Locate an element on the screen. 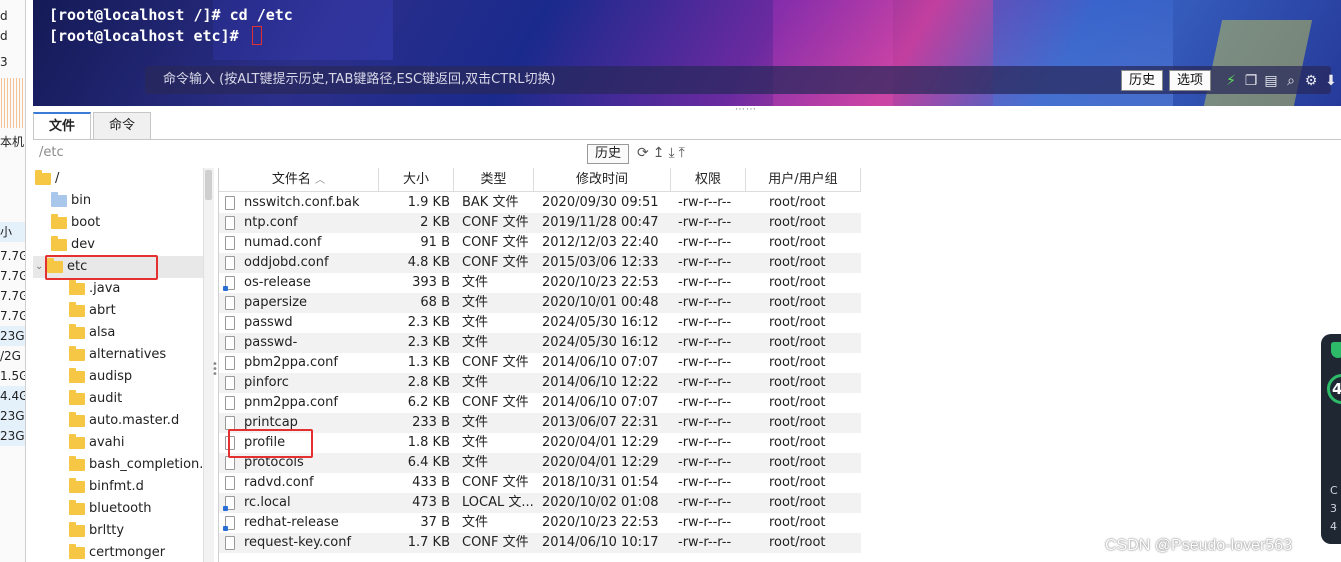  side-panel-item: 23G is located at coordinates (12, 336).